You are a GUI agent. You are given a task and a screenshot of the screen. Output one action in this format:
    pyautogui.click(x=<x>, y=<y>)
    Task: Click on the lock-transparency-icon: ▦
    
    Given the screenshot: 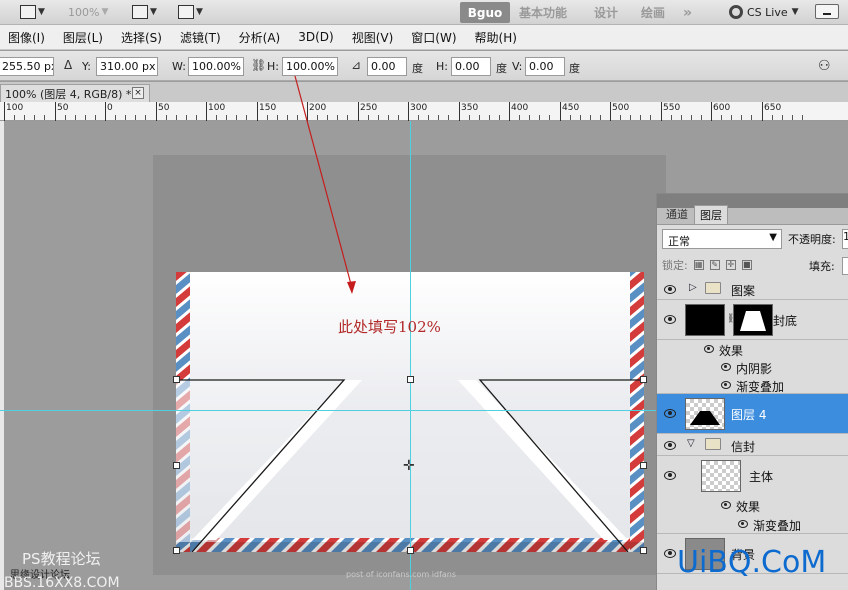 What is the action you would take?
    pyautogui.click(x=698, y=265)
    